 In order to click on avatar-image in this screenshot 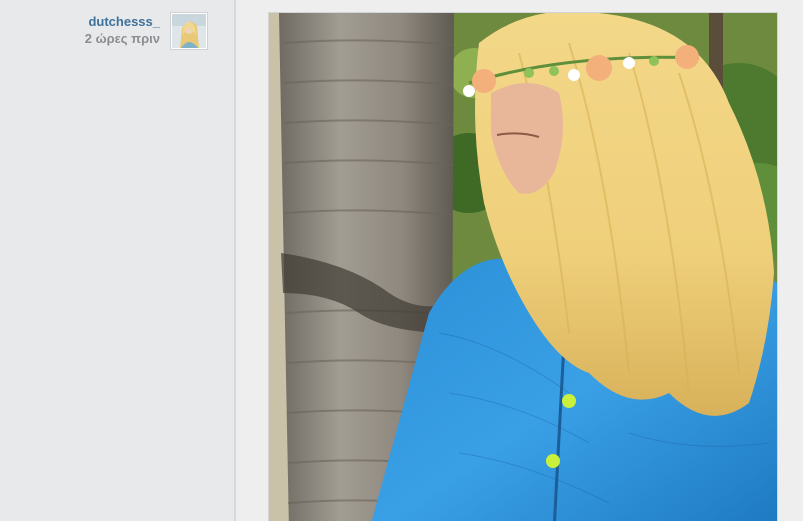, I will do `click(189, 31)`.